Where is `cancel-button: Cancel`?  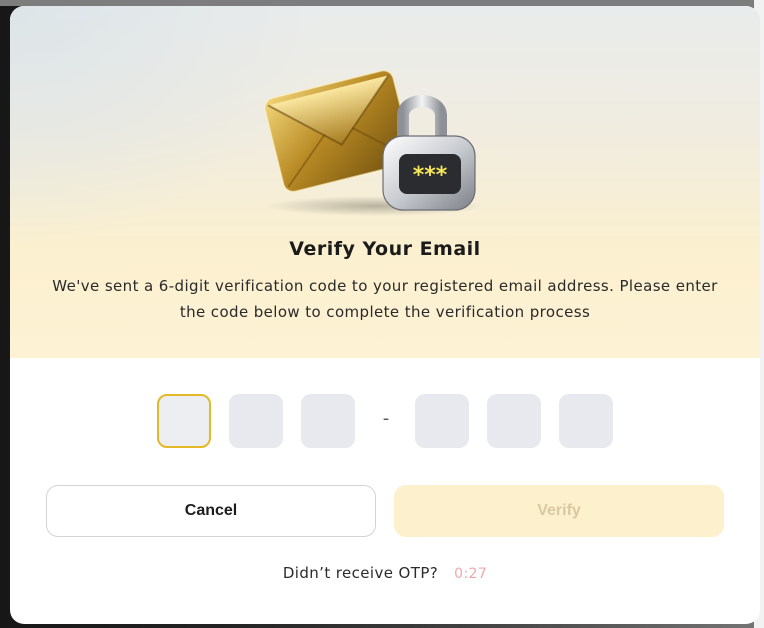
cancel-button: Cancel is located at coordinates (211, 511).